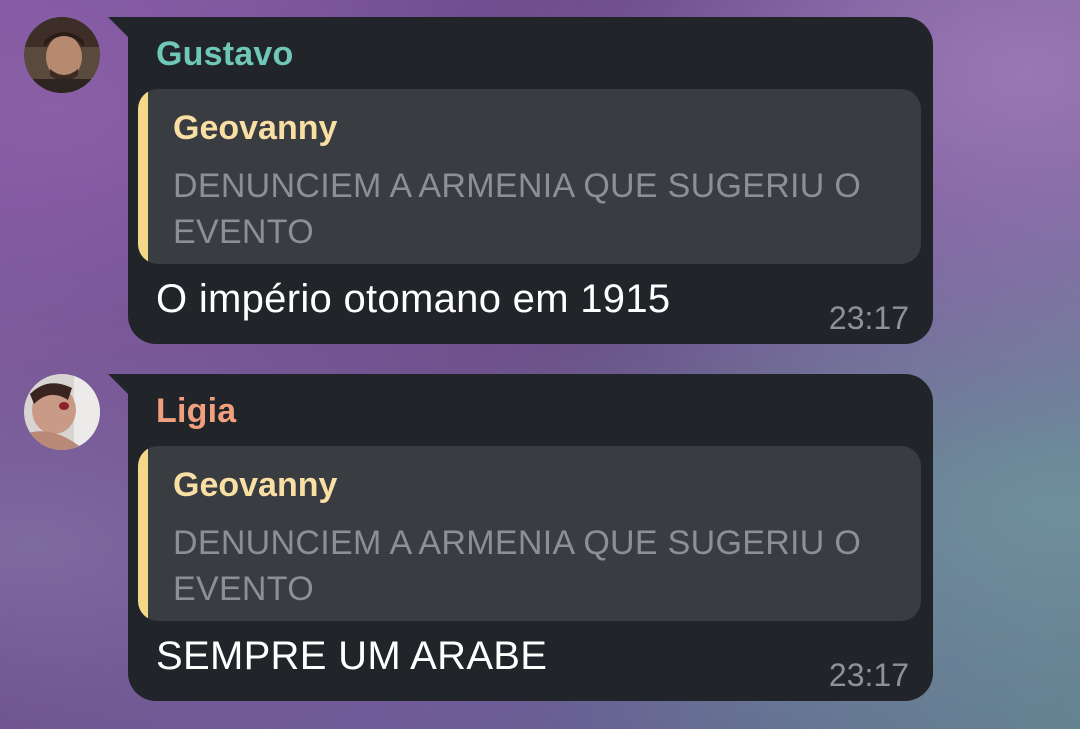 The width and height of the screenshot is (1080, 729). What do you see at coordinates (62, 55) in the screenshot?
I see `avatar-gustavo` at bounding box center [62, 55].